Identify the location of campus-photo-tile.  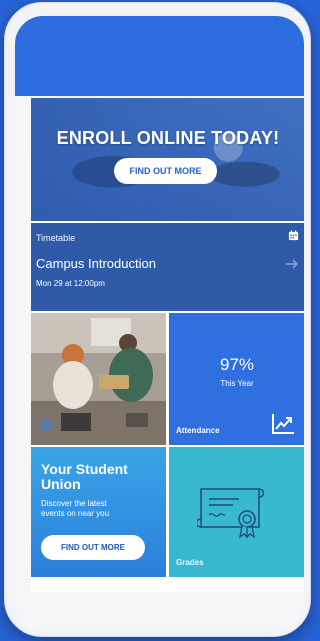
(98, 379).